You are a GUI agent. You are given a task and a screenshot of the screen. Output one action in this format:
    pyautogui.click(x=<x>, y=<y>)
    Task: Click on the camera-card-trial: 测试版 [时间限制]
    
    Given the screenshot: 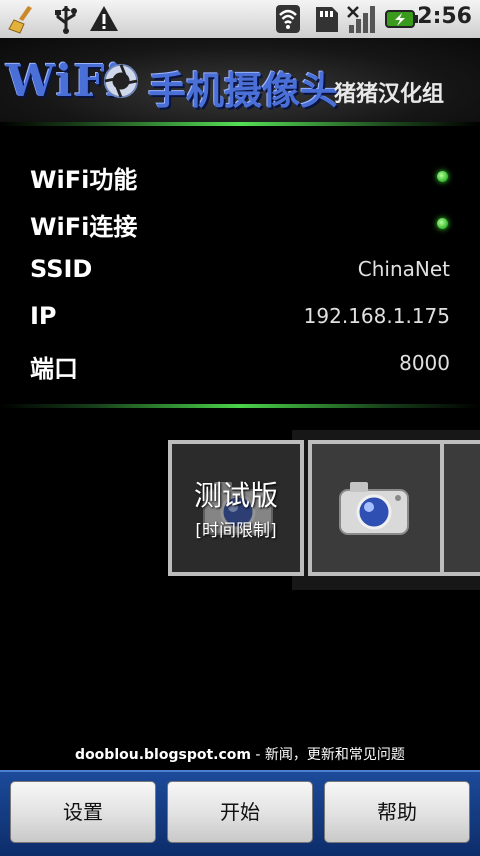 What is the action you would take?
    pyautogui.click(x=236, y=508)
    